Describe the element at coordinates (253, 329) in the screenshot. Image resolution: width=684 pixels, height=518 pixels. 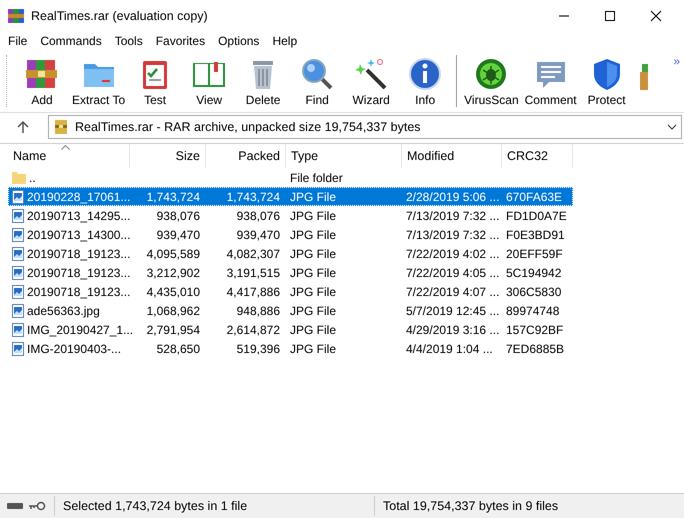
I see `table-cell: 2,614,872` at that location.